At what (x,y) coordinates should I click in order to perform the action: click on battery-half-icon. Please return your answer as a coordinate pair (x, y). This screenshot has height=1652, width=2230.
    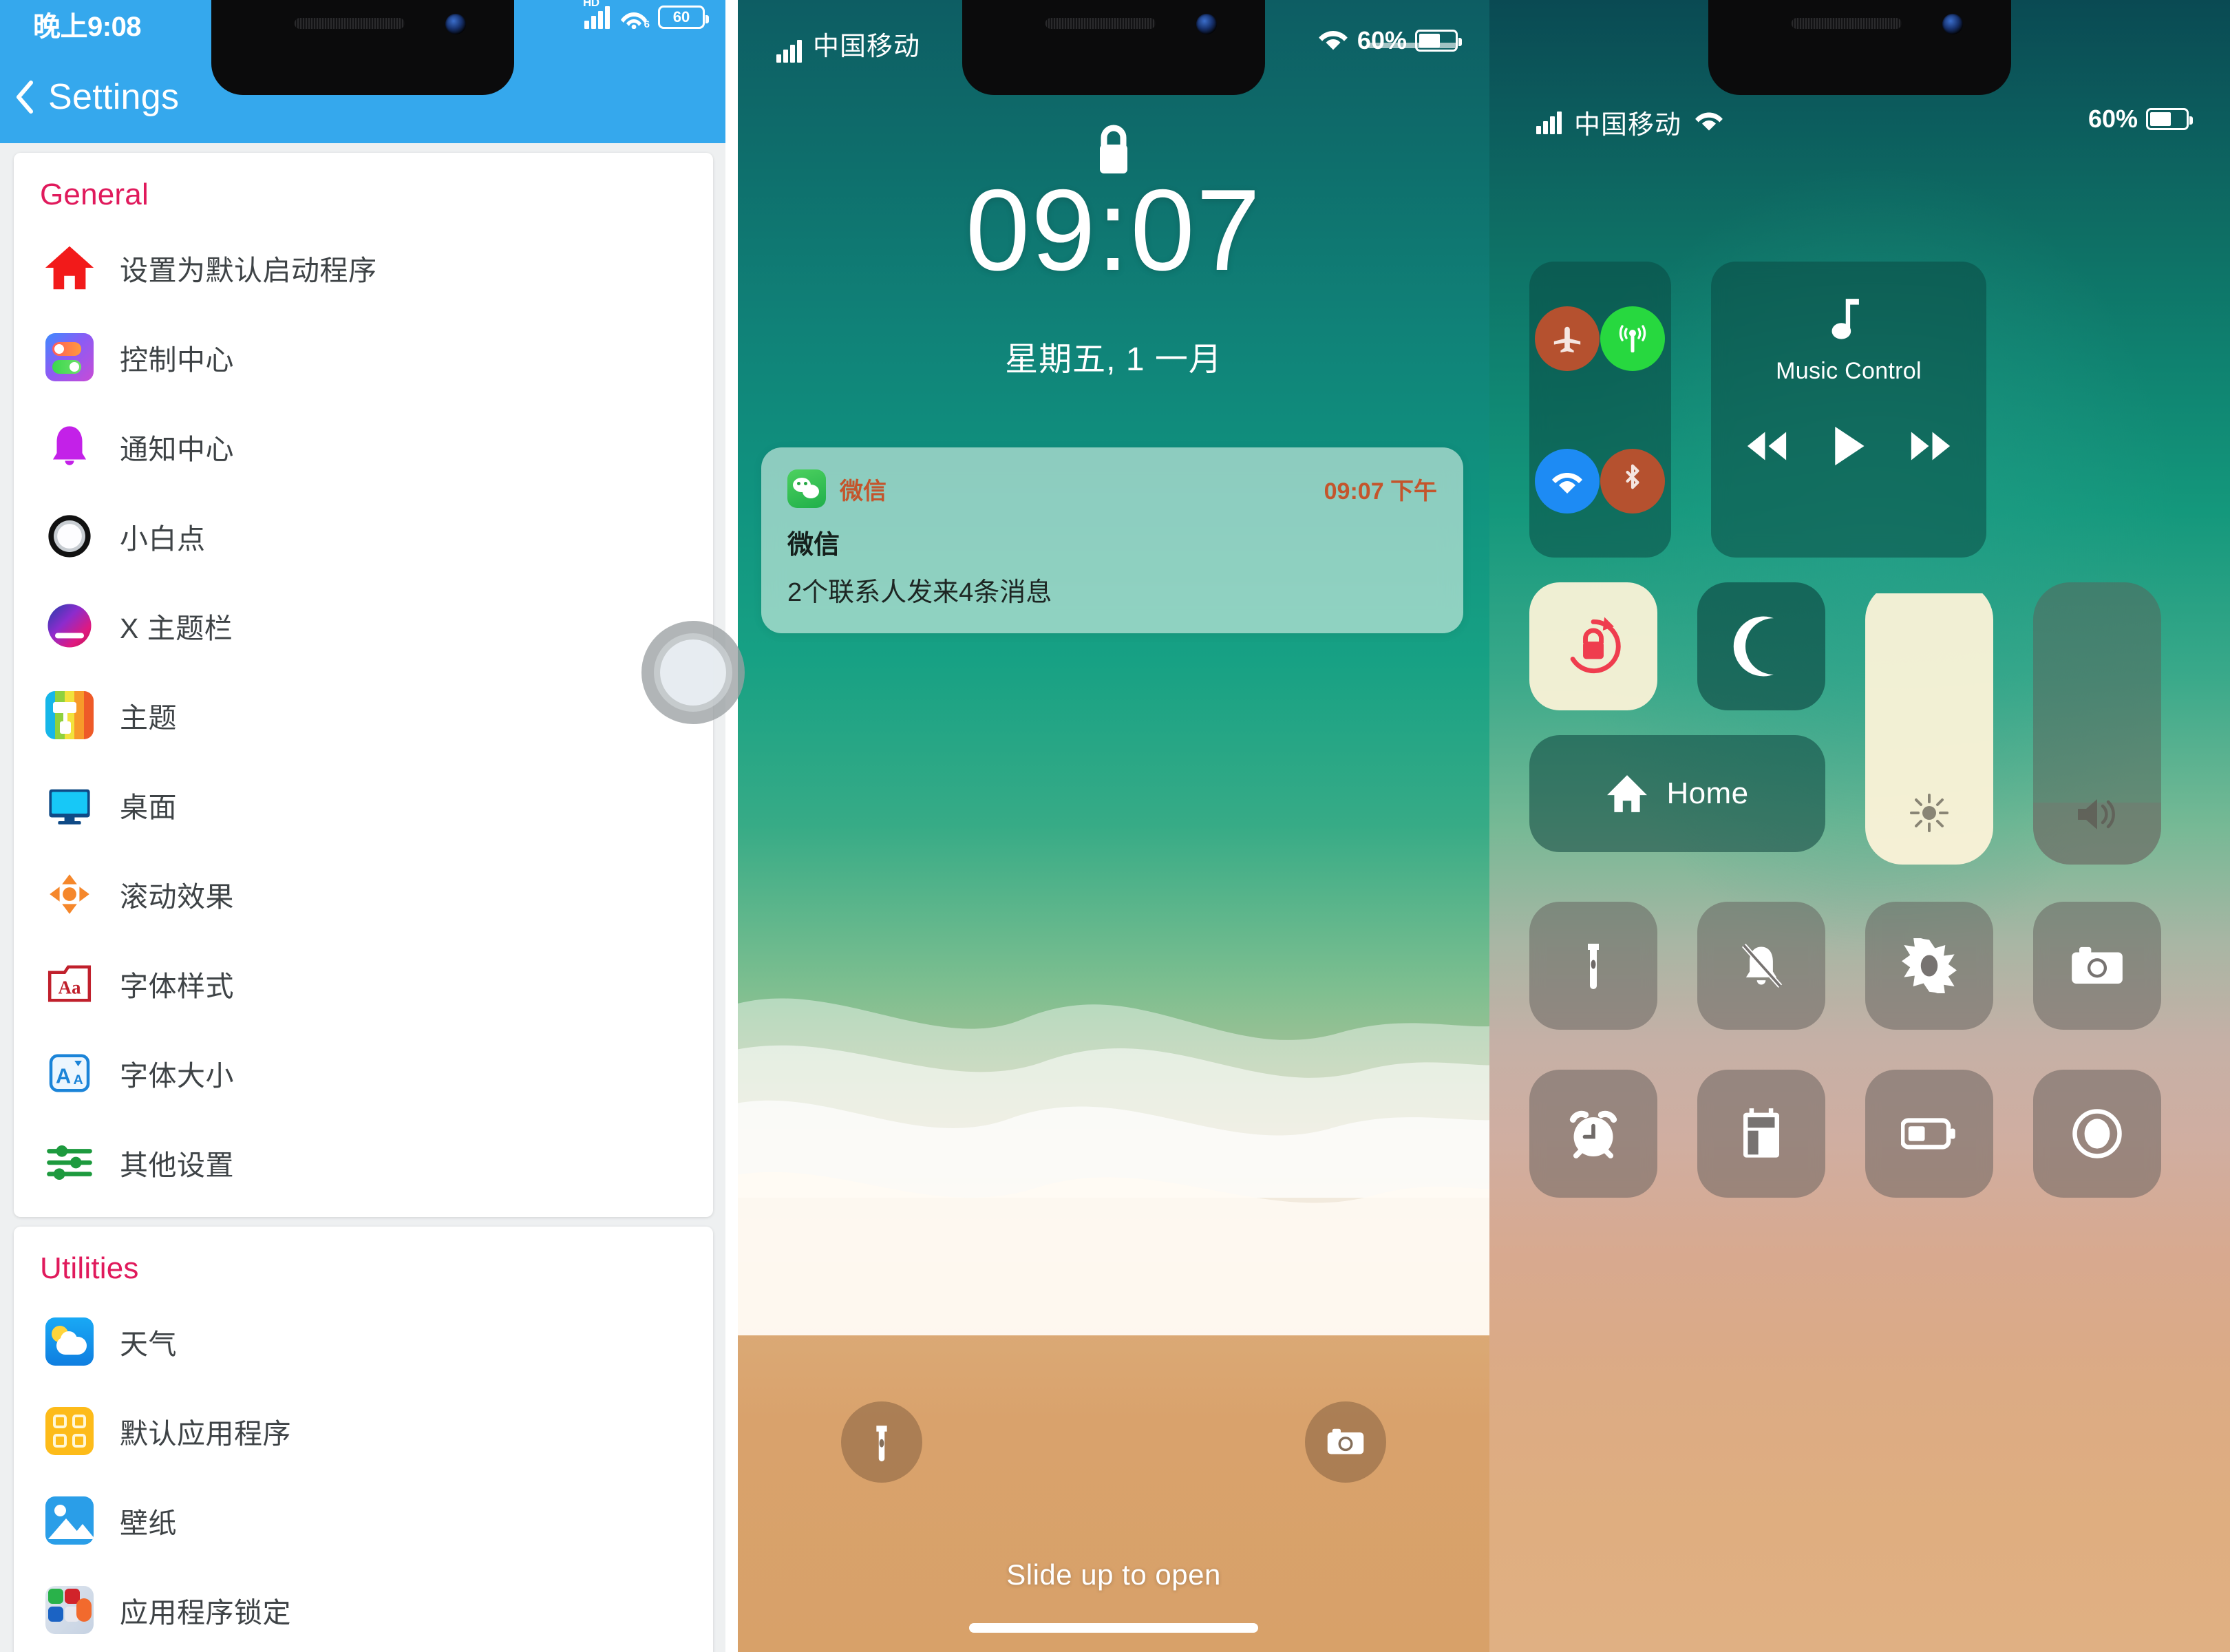
    Looking at the image, I should click on (1927, 1134).